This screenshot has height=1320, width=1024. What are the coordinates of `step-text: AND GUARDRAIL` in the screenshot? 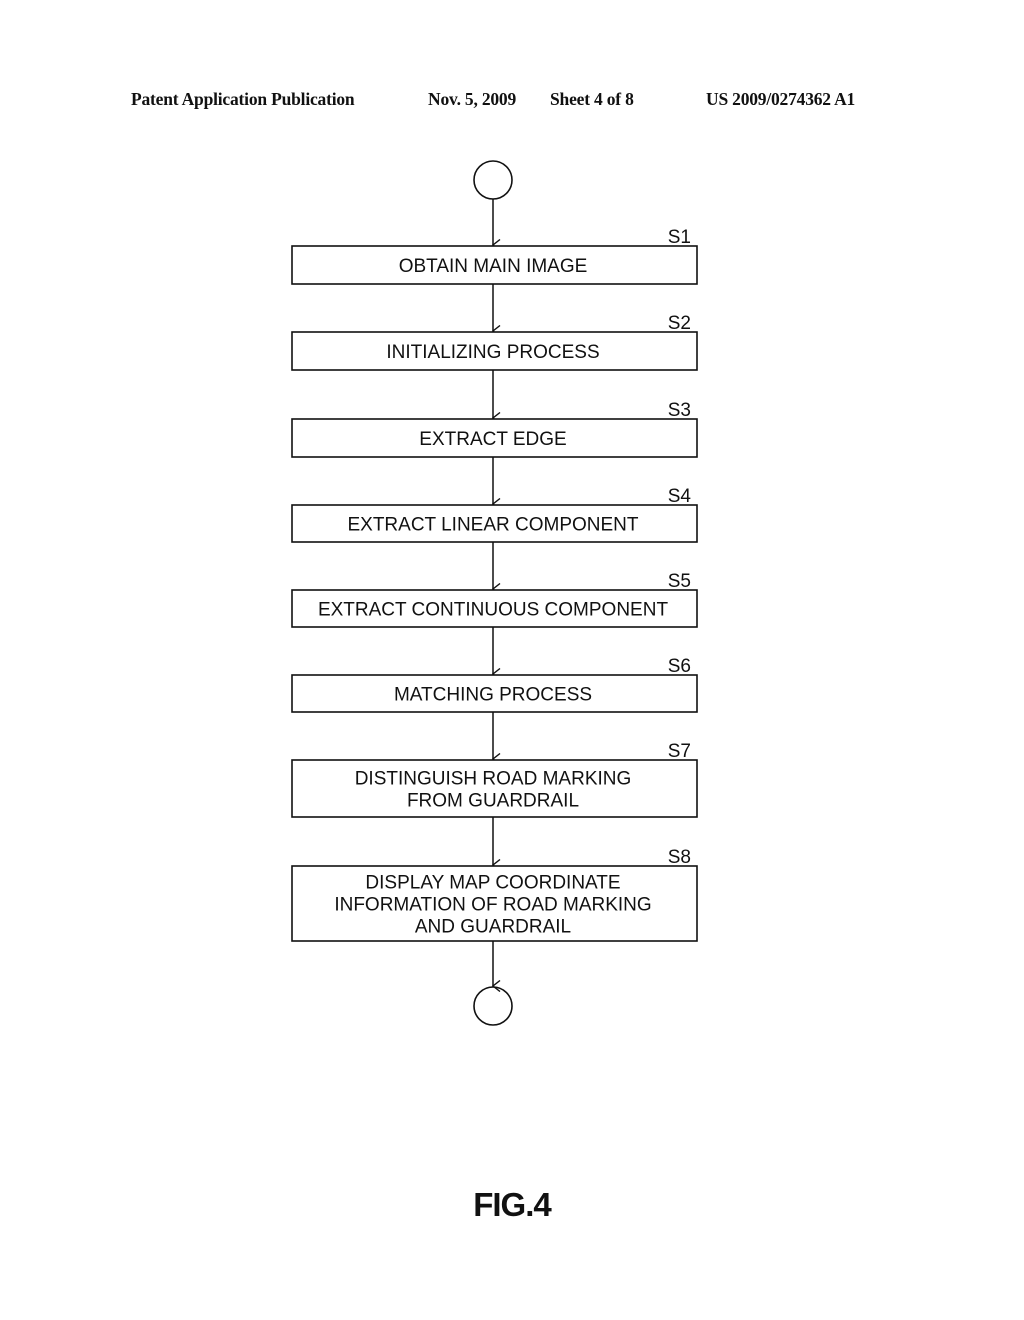 It's located at (493, 927).